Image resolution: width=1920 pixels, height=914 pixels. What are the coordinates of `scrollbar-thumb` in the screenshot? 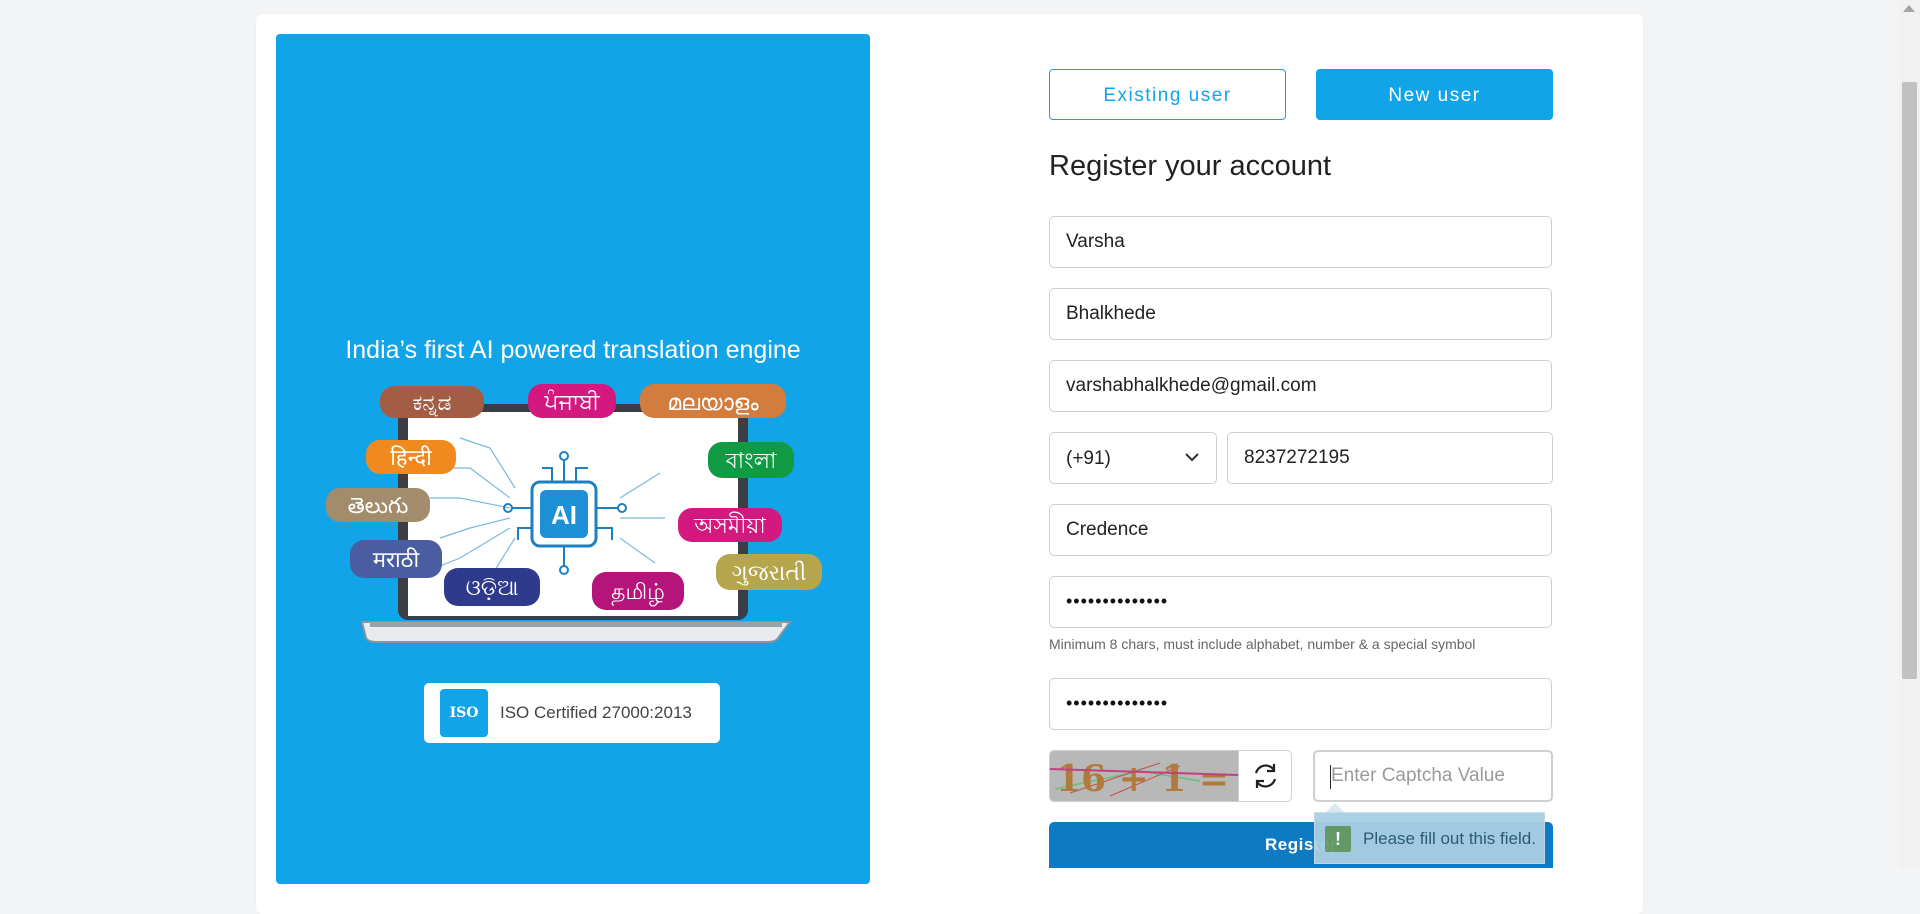 It's located at (1909, 380).